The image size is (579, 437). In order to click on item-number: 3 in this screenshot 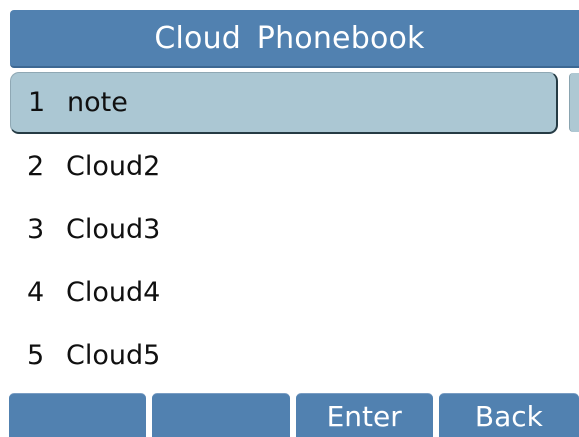, I will do `click(36, 229)`.